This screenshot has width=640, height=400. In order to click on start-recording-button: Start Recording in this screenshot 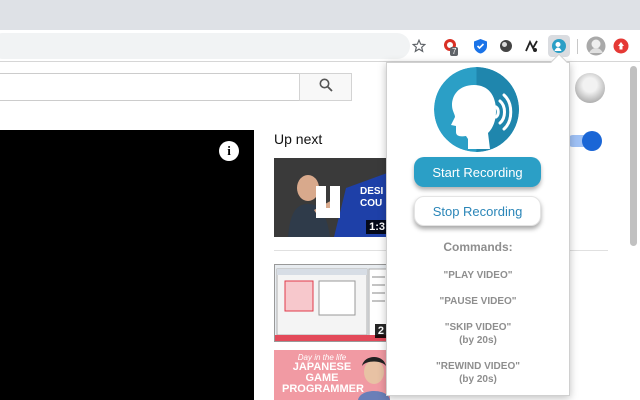, I will do `click(477, 172)`.